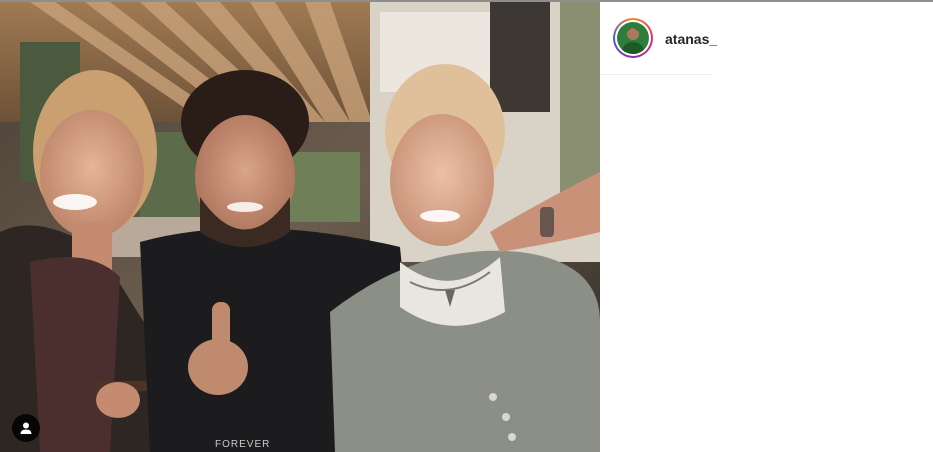  I want to click on person-icon, so click(26, 428).